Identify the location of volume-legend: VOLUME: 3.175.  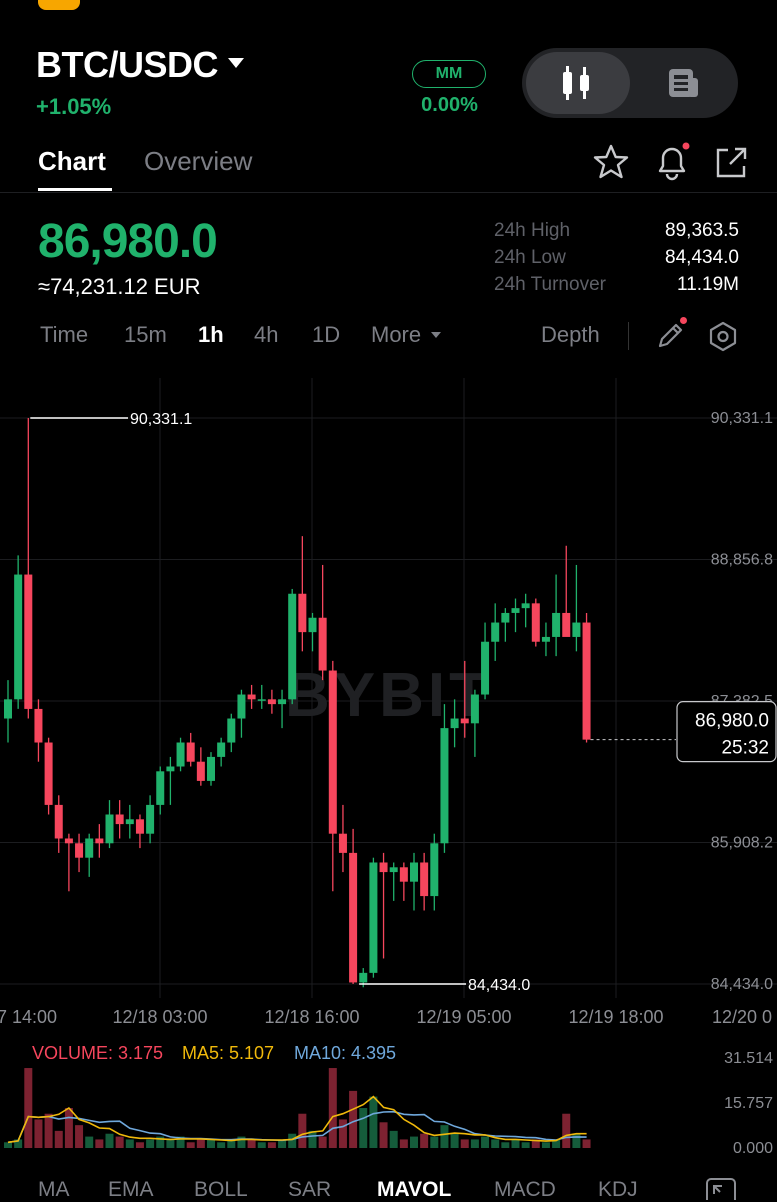
(98, 1053).